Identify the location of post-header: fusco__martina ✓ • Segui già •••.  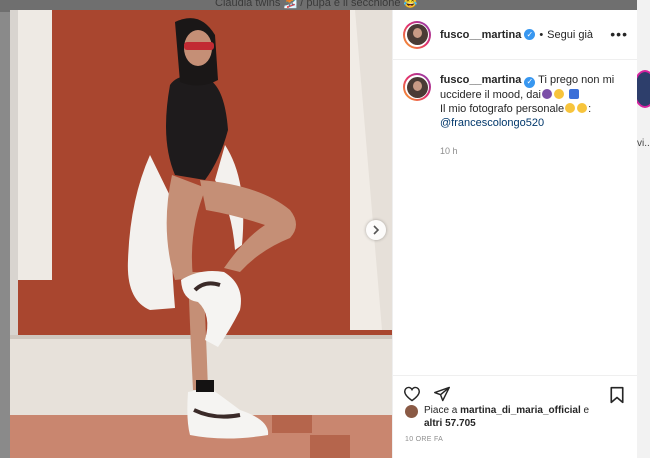
(515, 35).